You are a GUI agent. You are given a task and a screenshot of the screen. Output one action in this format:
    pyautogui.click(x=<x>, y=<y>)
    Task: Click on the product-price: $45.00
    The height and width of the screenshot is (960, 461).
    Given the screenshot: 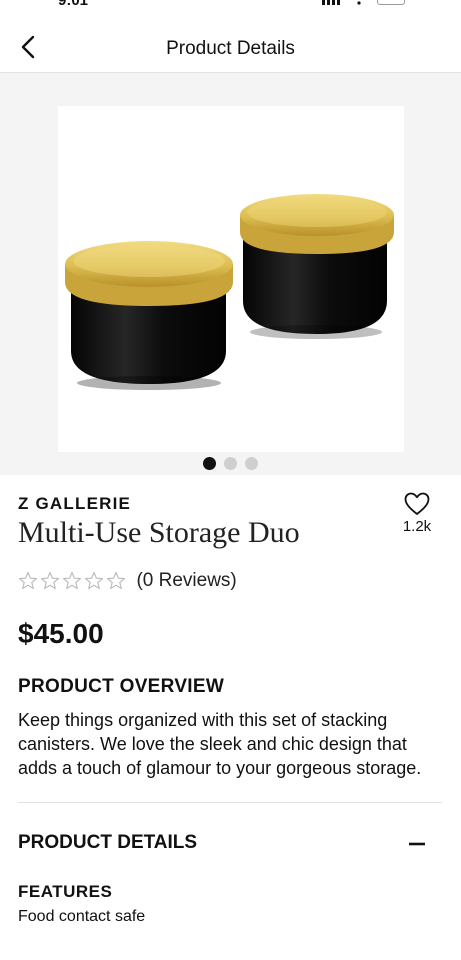 What is the action you would take?
    pyautogui.click(x=61, y=633)
    